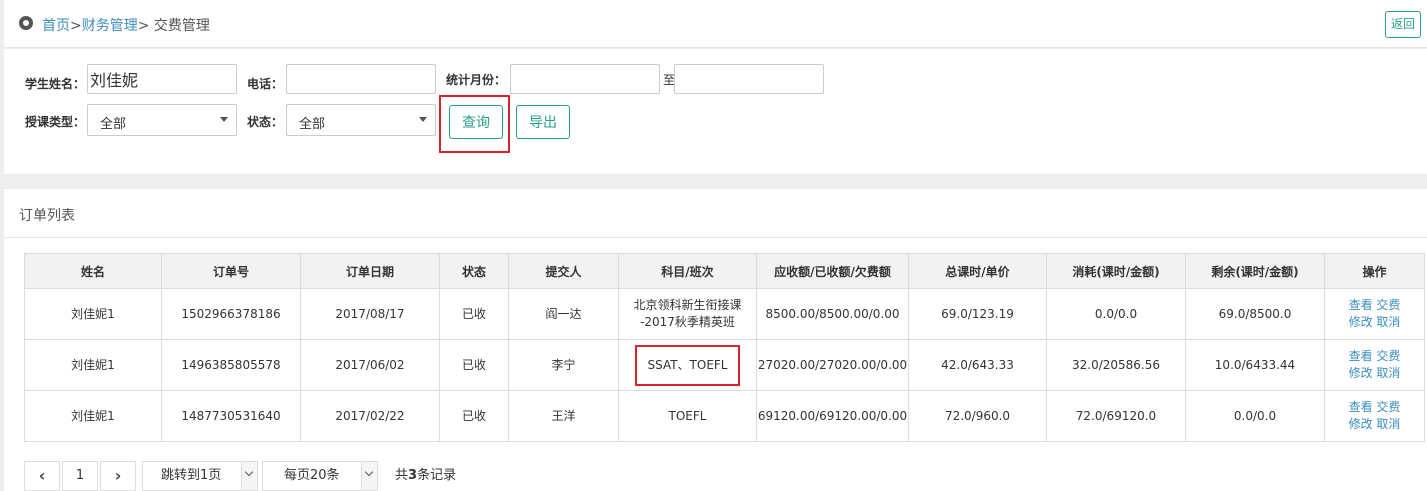  I want to click on breadcrumb-home-link: 首页, so click(56, 26).